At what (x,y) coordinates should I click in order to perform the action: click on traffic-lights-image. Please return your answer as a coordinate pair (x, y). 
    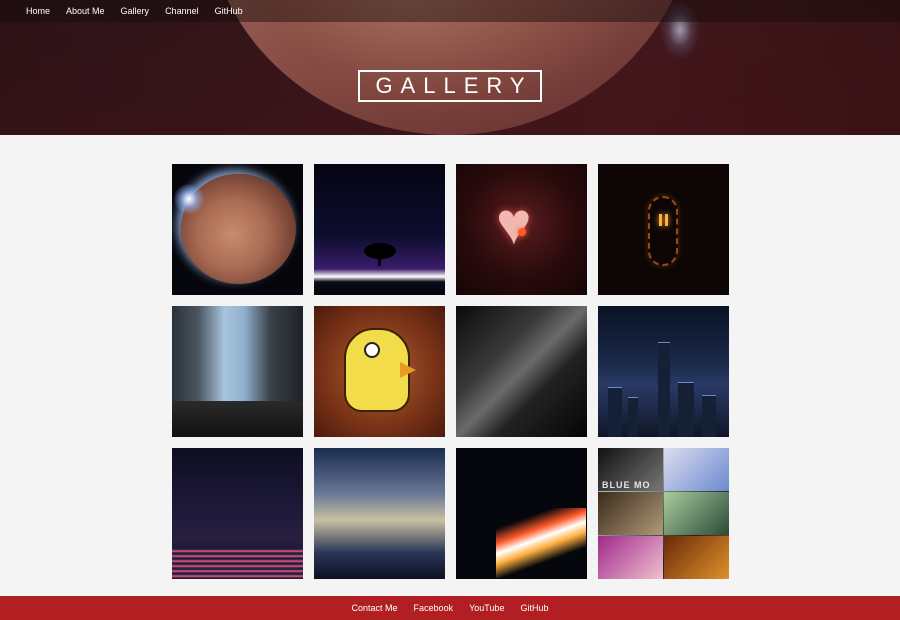
    Looking at the image, I should click on (541, 543).